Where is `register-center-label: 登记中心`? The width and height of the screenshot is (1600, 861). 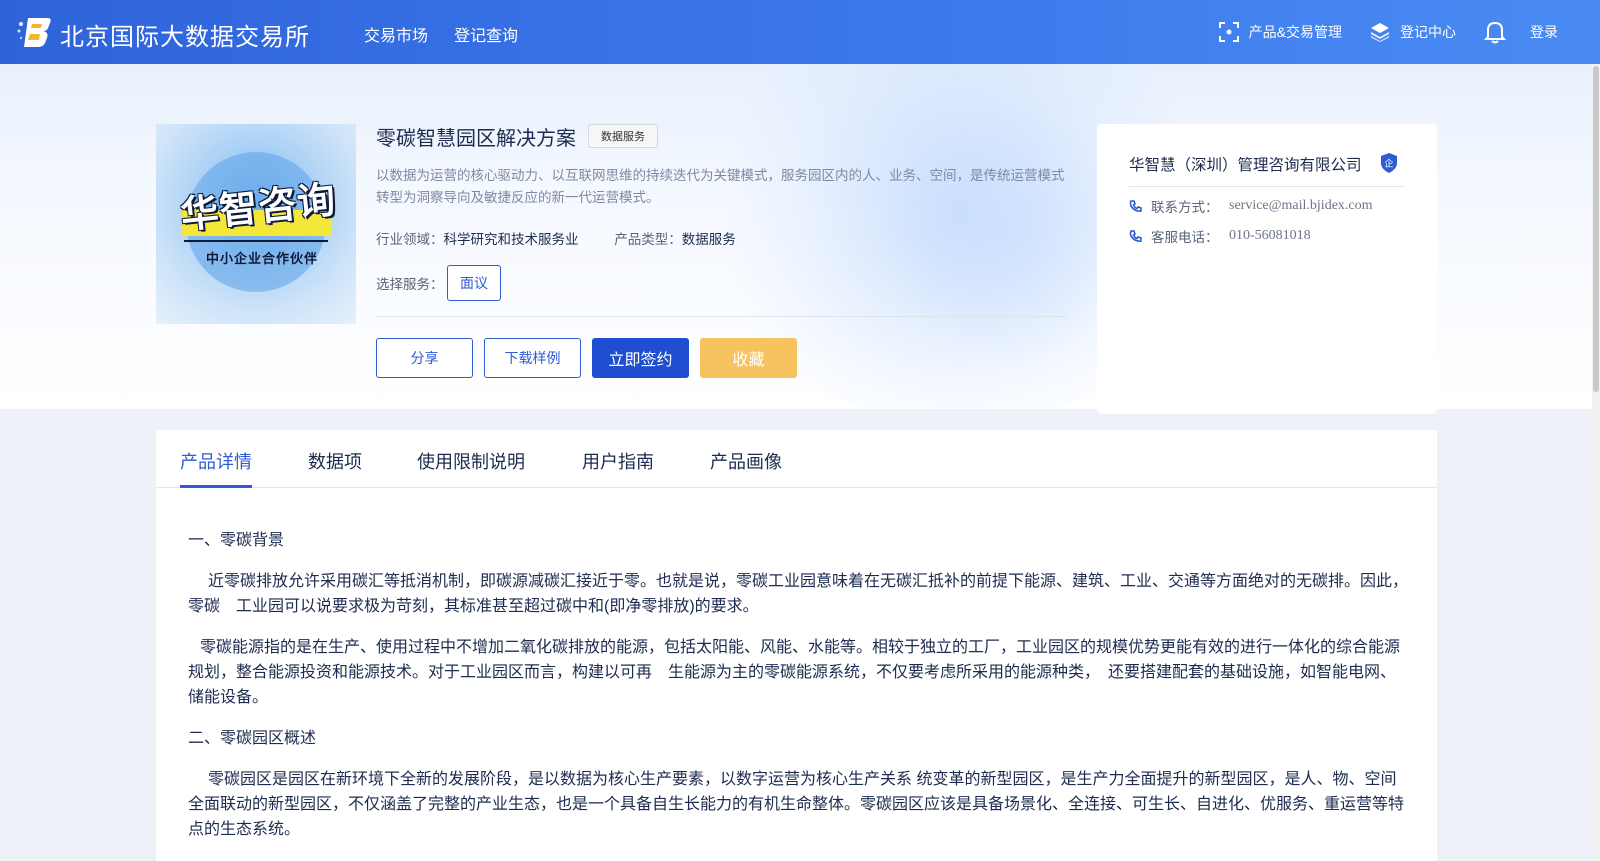 register-center-label: 登记中心 is located at coordinates (1428, 32).